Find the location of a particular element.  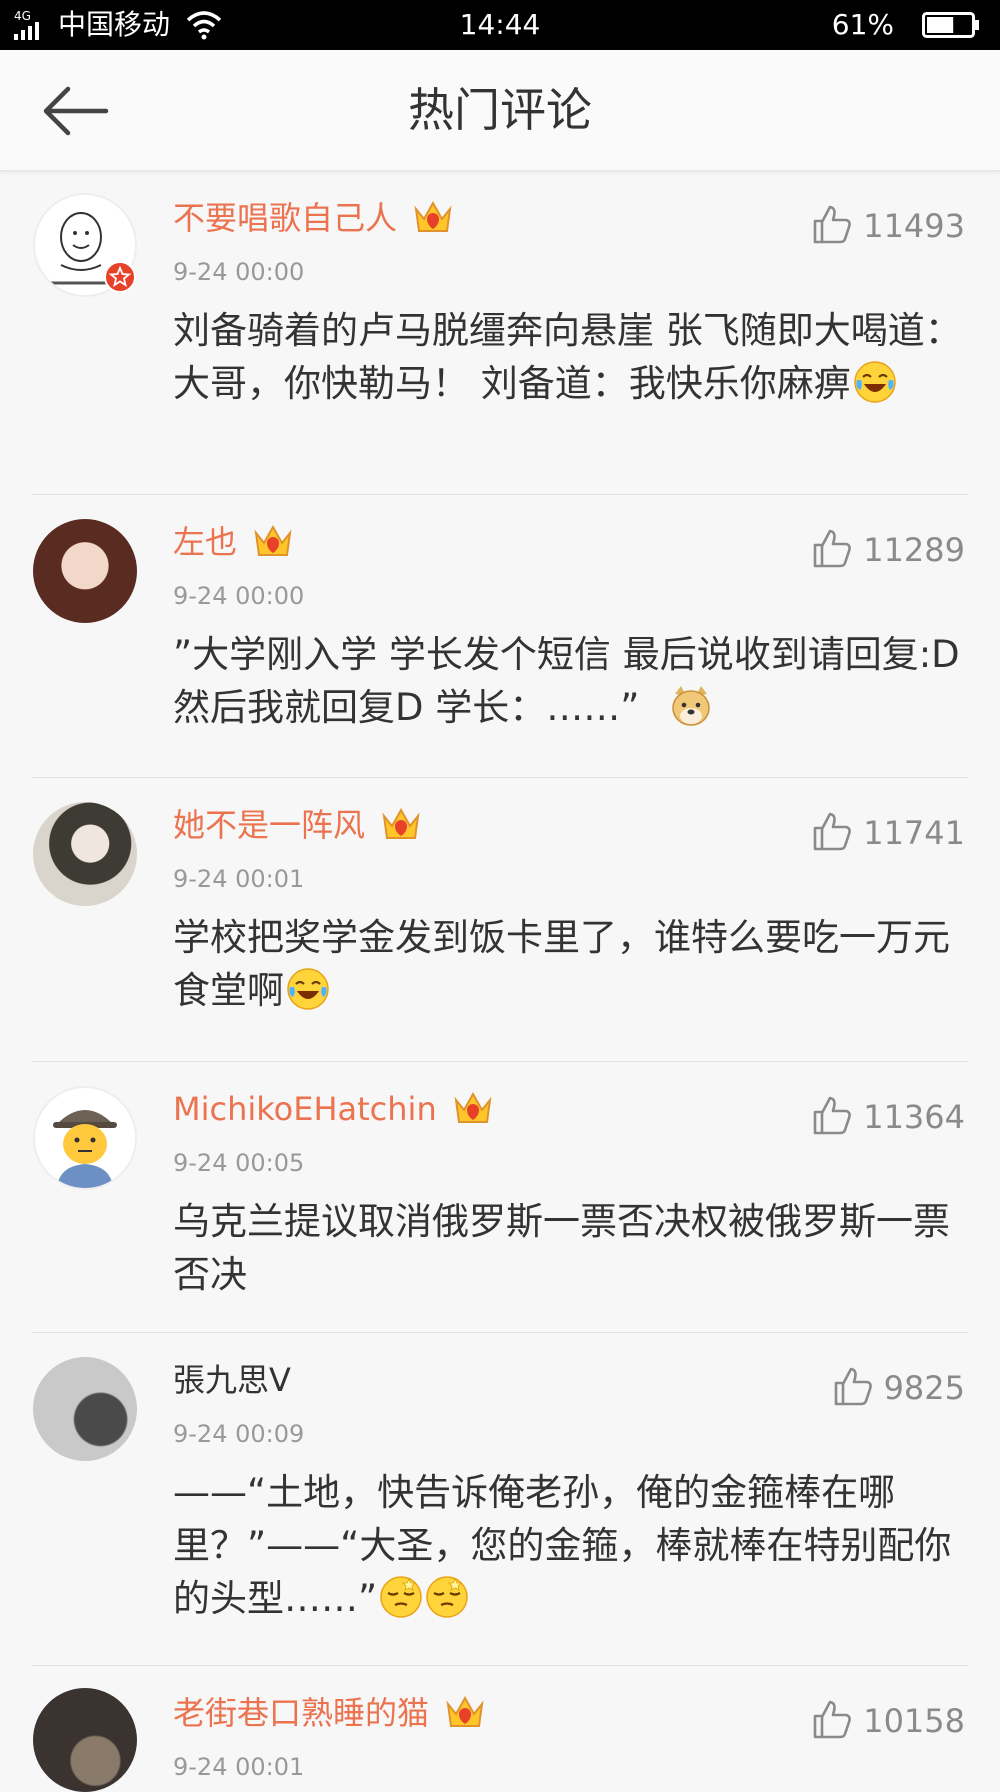

comment-username: 張九思V is located at coordinates (232, 1380).